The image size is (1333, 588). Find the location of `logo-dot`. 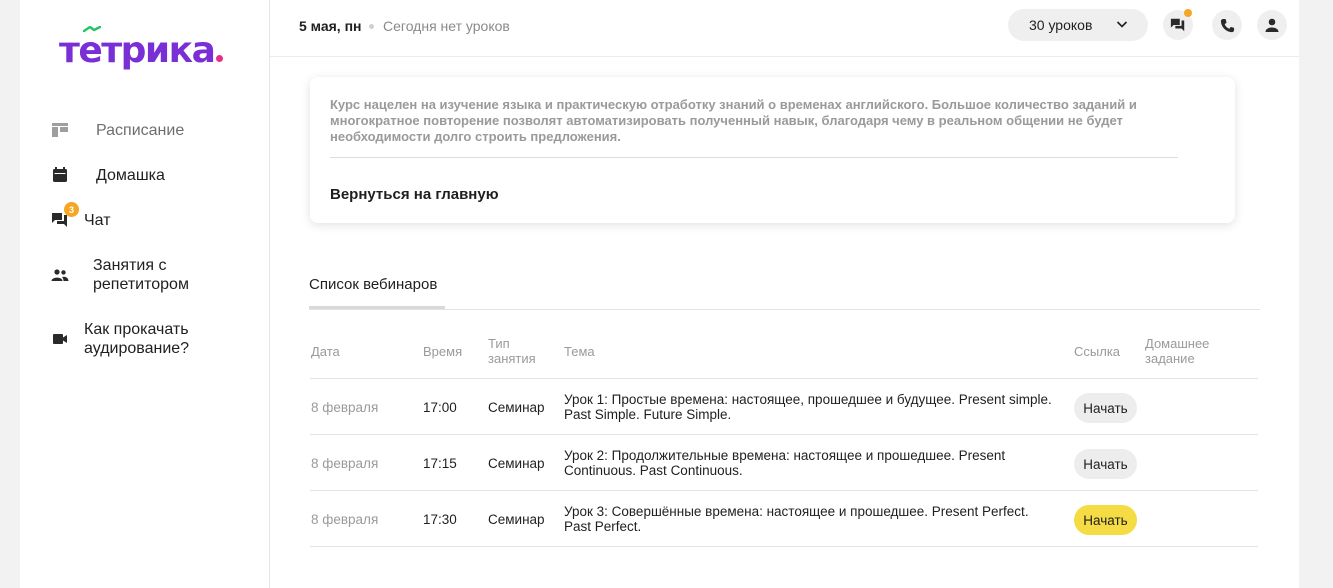

logo-dot is located at coordinates (220, 58).